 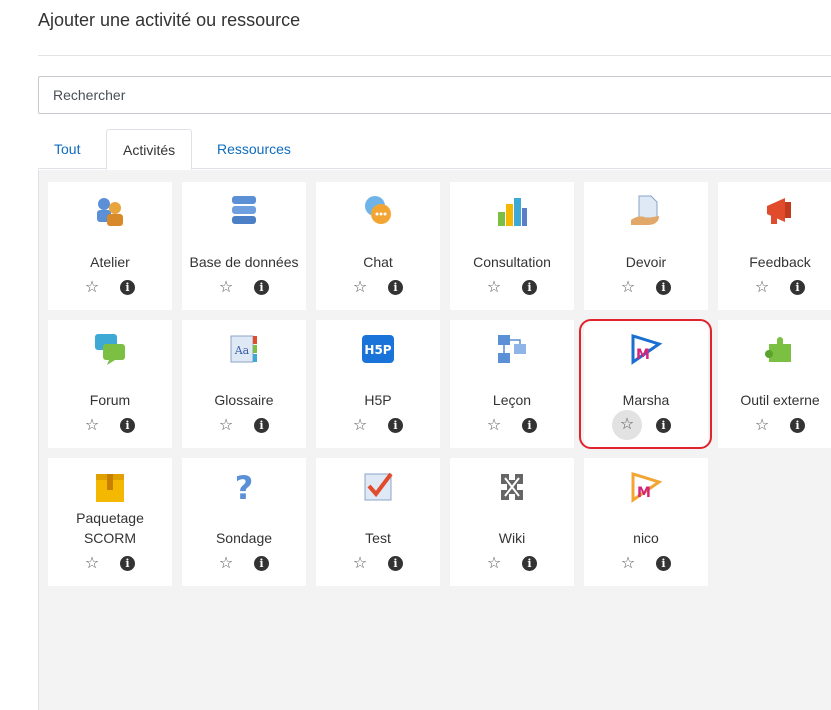 What do you see at coordinates (512, 349) in the screenshot?
I see `lesson-icon` at bounding box center [512, 349].